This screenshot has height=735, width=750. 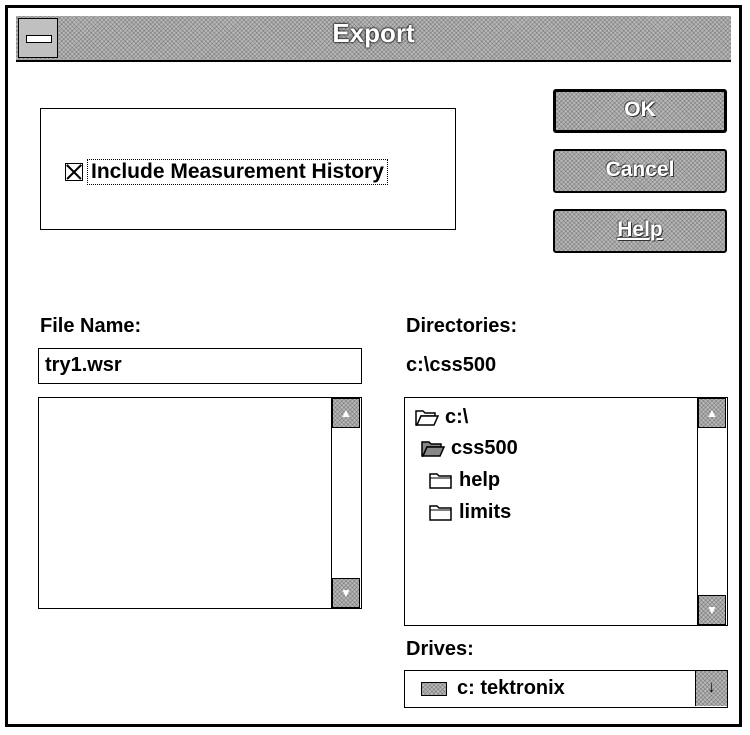 I want to click on file-name-input: try1.wsr, so click(x=200, y=366).